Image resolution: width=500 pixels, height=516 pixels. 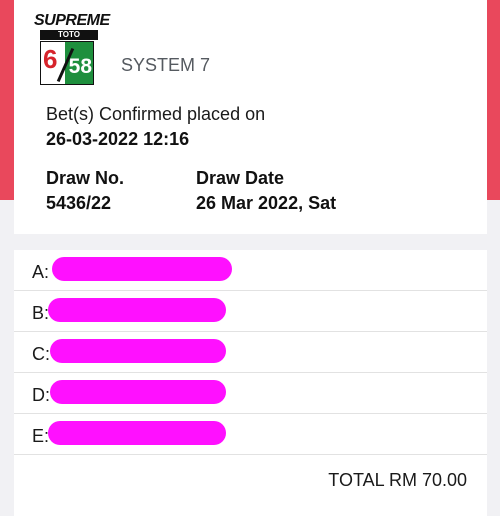 What do you see at coordinates (240, 178) in the screenshot?
I see `draw-date-label: Draw Date` at bounding box center [240, 178].